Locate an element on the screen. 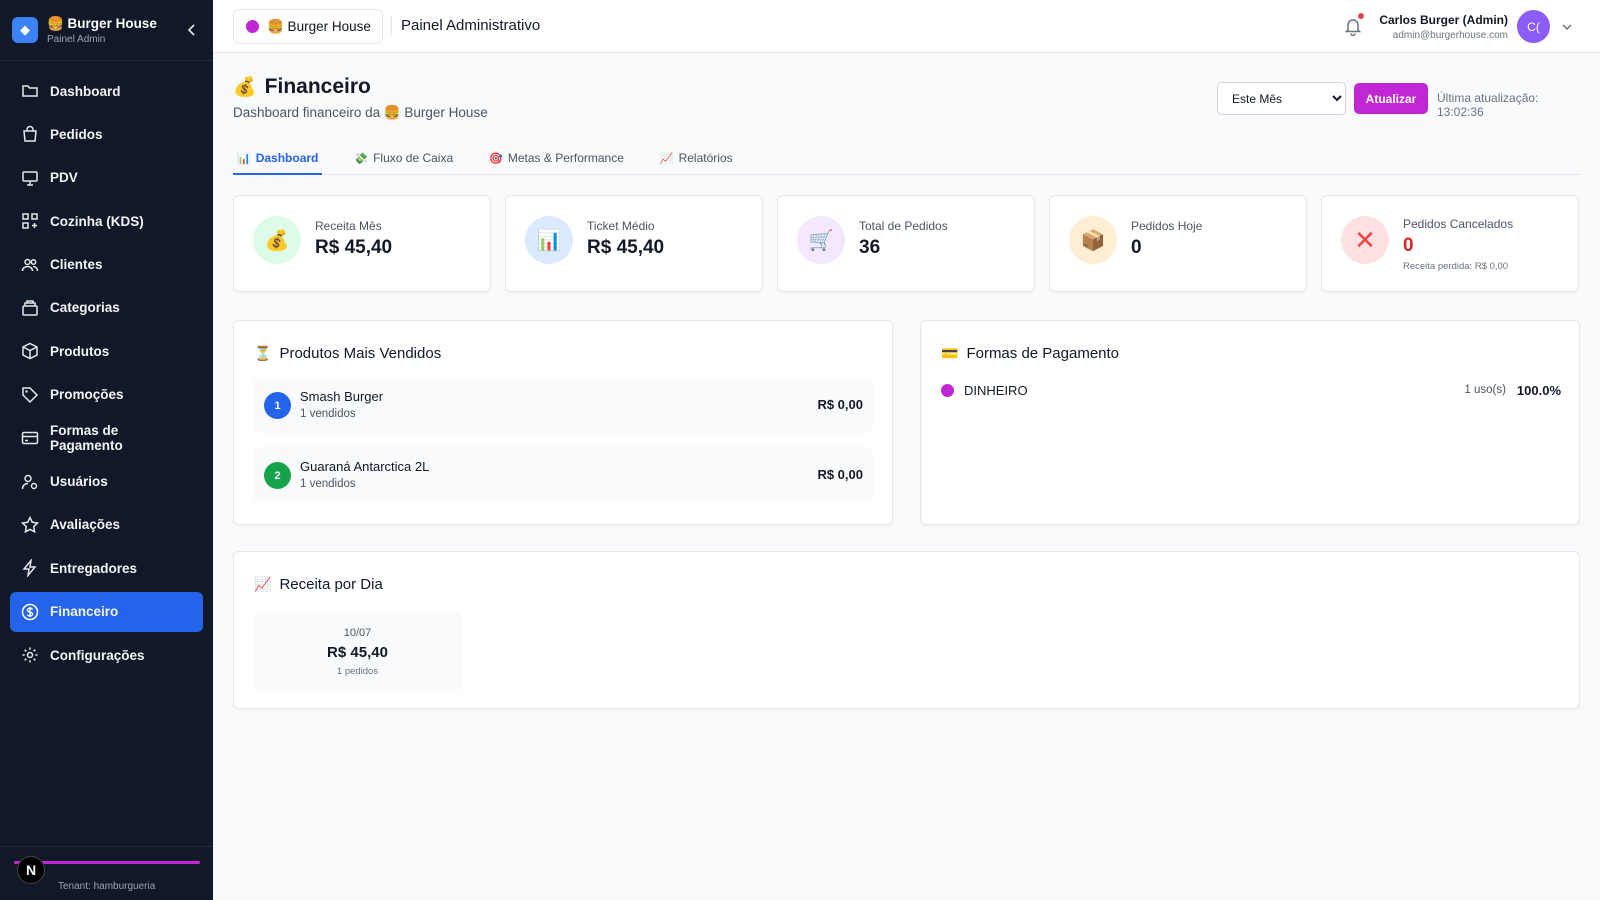 This screenshot has height=900, width=1600. stat-label: Total de Pedidos is located at coordinates (903, 226).